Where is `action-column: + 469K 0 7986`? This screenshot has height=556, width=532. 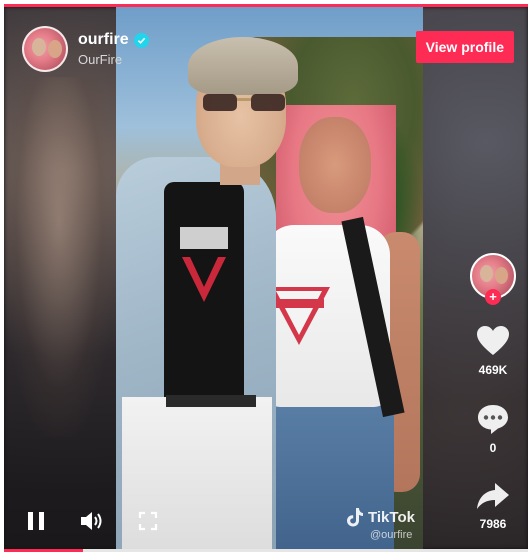 action-column: + 469K 0 7986 is located at coordinates (493, 392).